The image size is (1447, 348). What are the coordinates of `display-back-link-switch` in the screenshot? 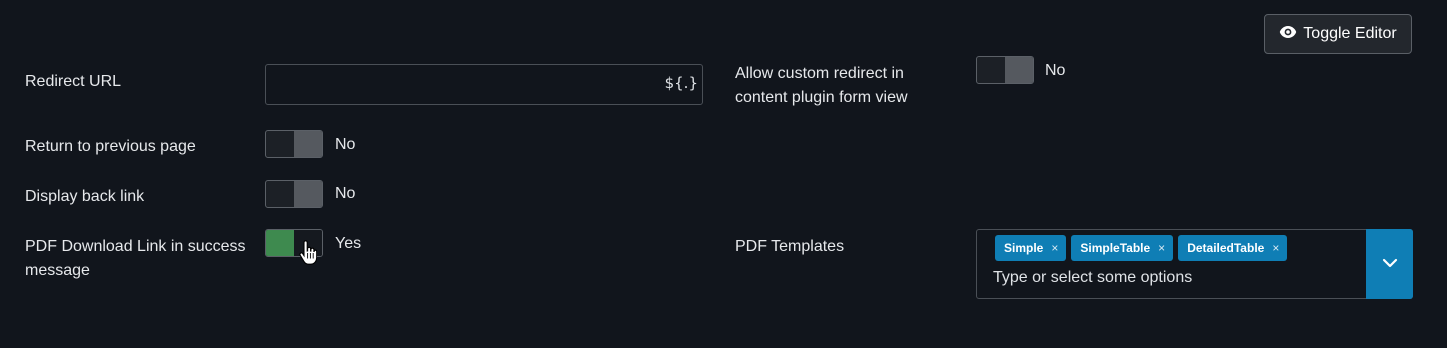 It's located at (294, 194).